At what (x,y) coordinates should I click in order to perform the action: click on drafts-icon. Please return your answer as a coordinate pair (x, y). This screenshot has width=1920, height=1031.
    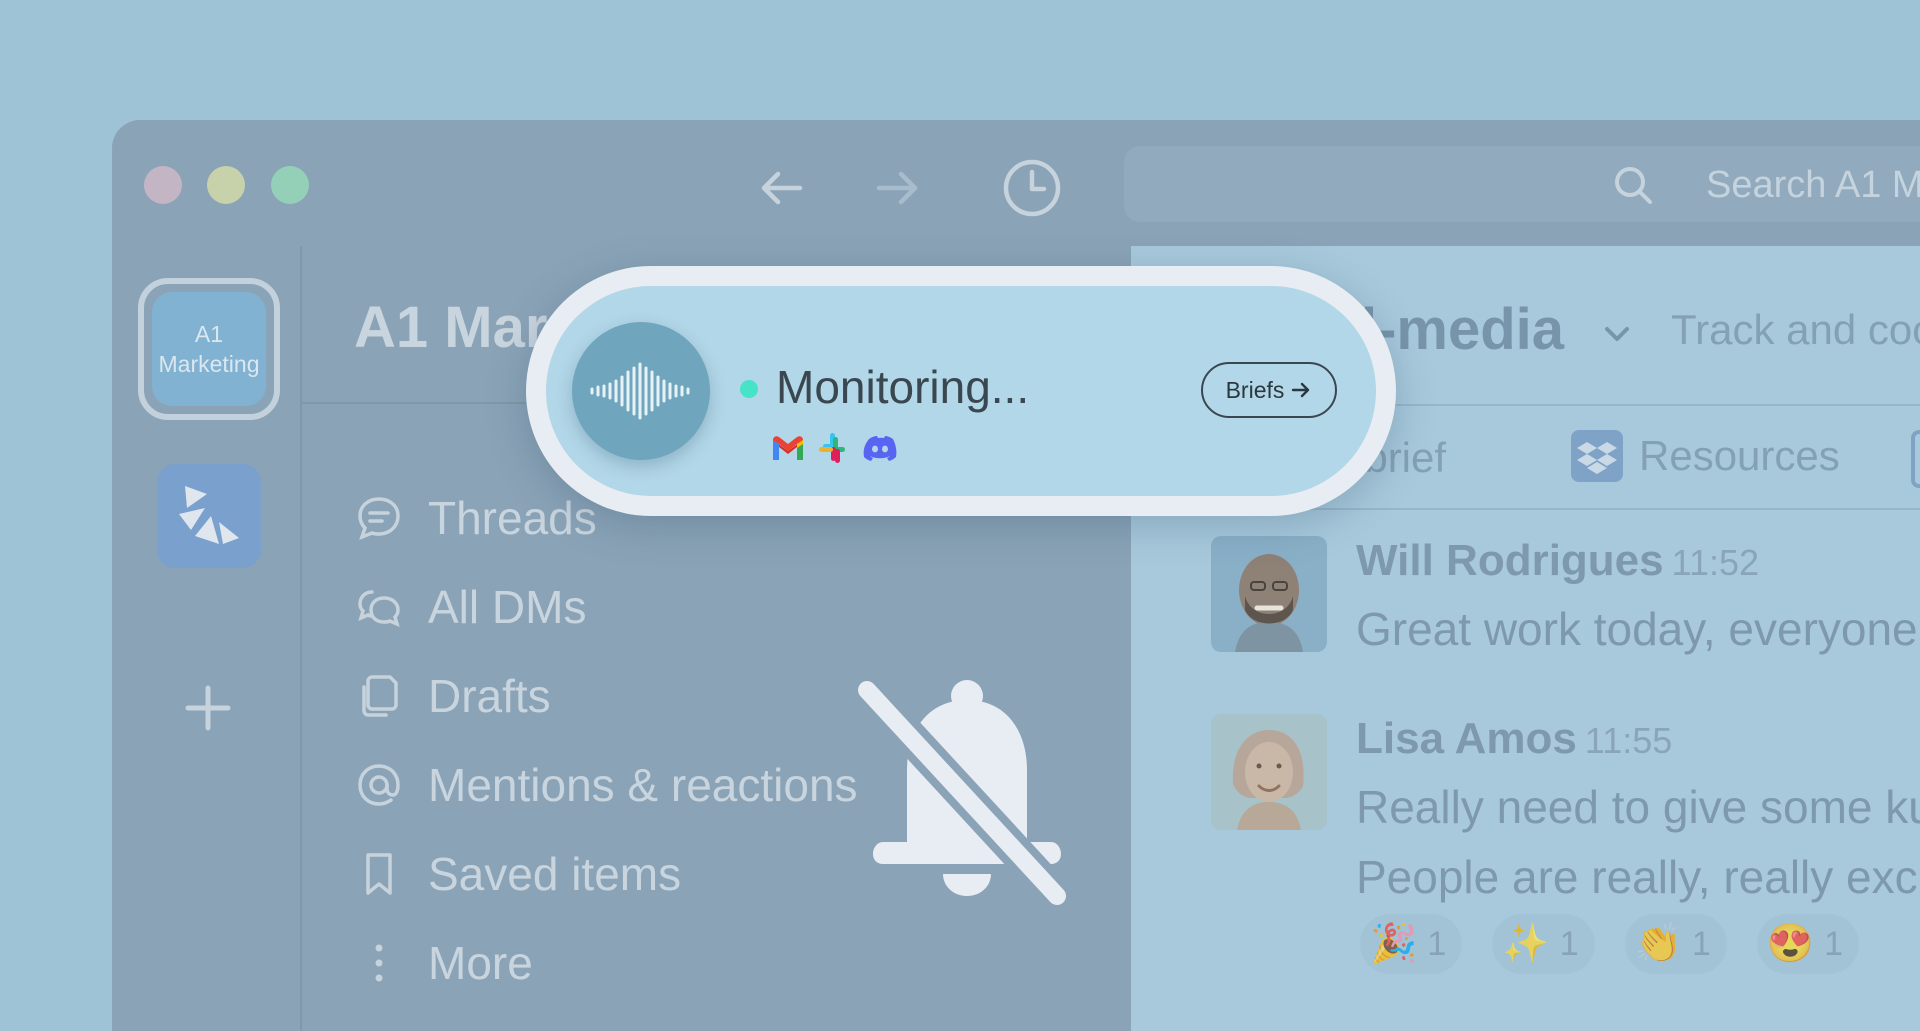
    Looking at the image, I should click on (380, 696).